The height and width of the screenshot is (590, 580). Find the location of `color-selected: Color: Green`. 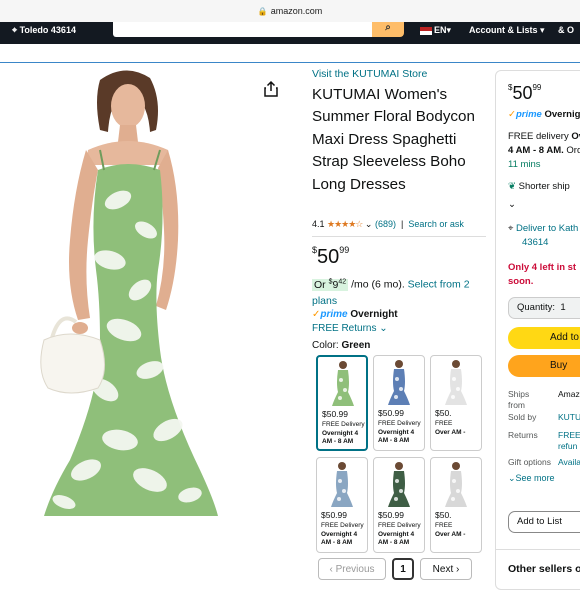

color-selected: Color: Green is located at coordinates (341, 345).